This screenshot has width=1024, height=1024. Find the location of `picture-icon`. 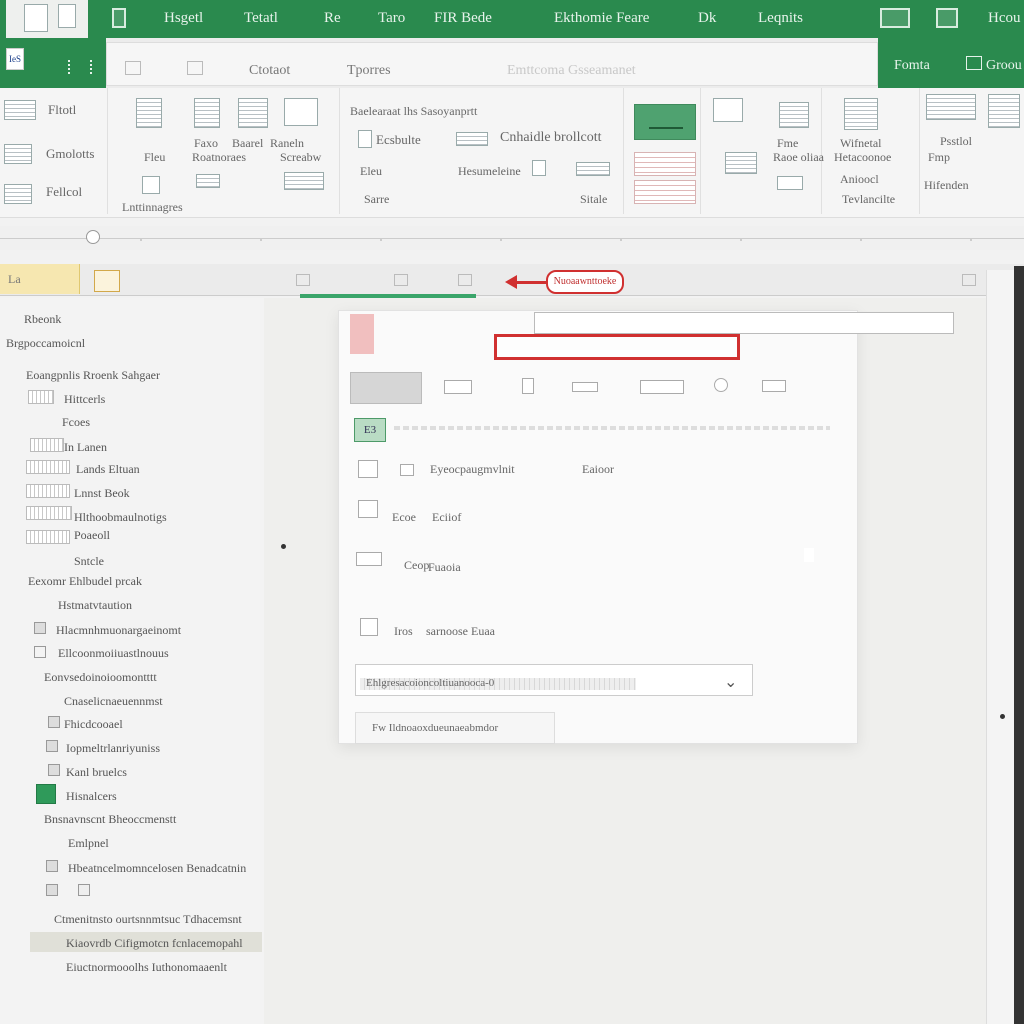

picture-icon is located at coordinates (253, 113).